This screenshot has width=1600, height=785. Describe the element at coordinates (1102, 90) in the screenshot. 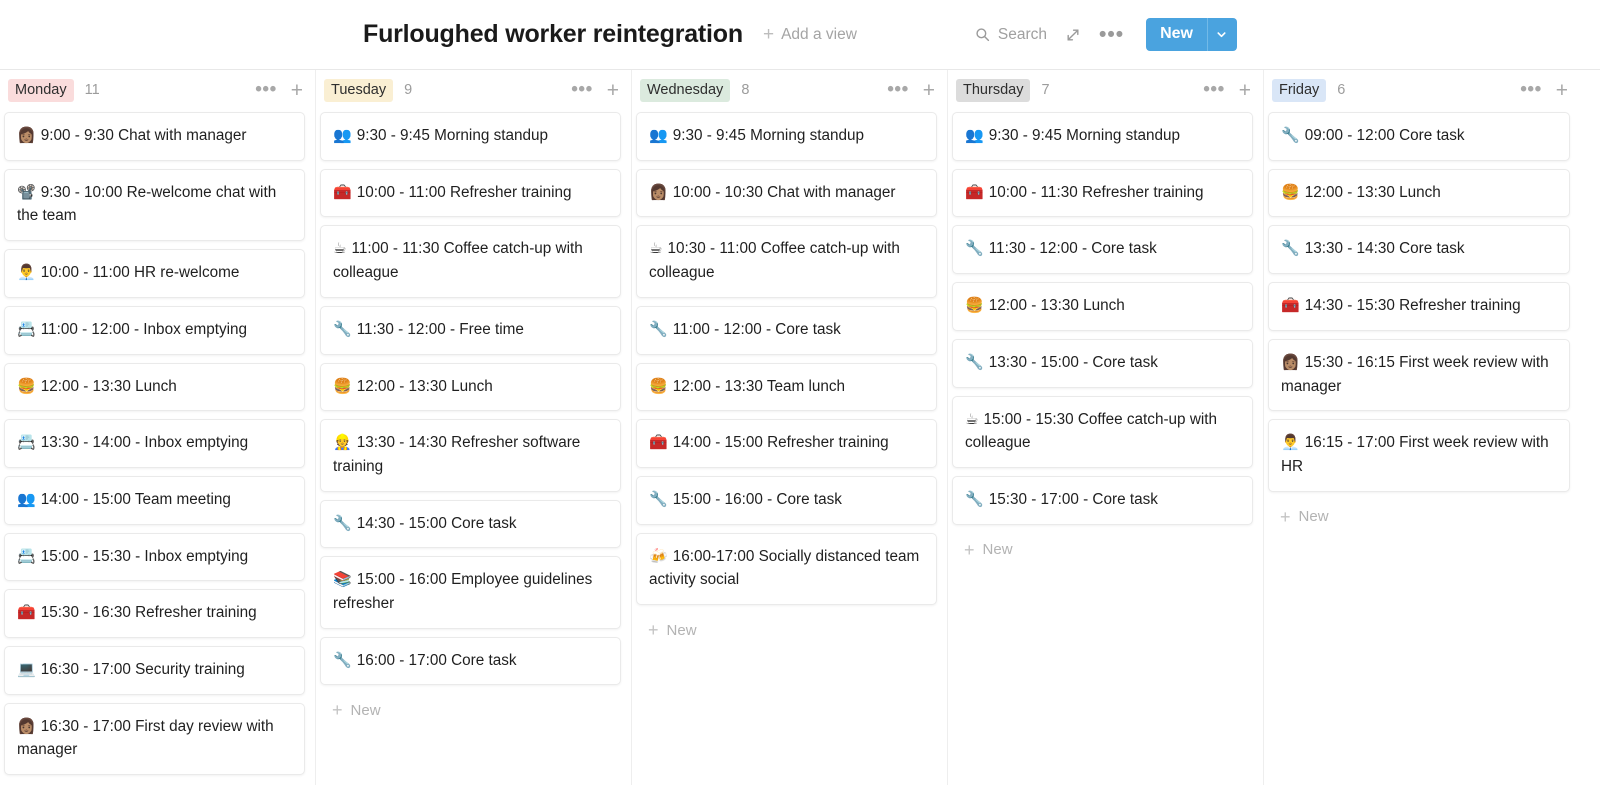

I see `column-header: Thursday 7 ••• +` at that location.